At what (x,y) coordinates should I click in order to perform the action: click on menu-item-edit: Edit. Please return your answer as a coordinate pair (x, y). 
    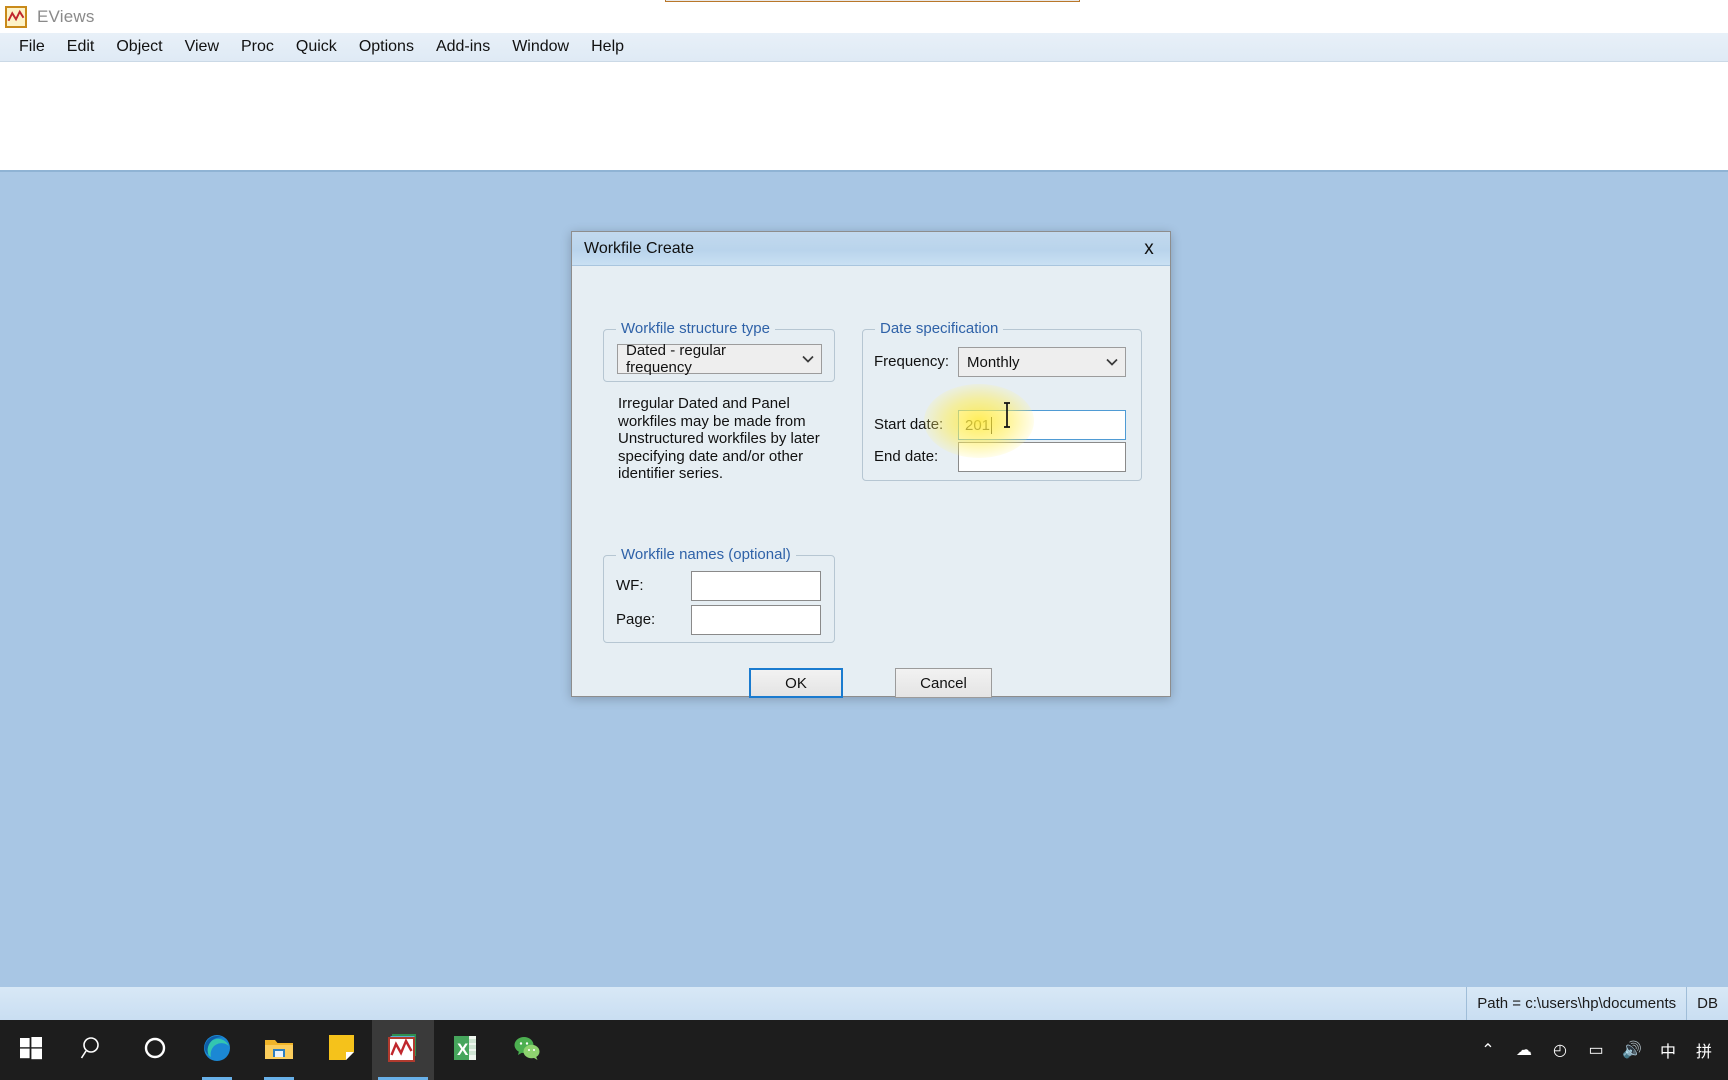
    Looking at the image, I should click on (81, 47).